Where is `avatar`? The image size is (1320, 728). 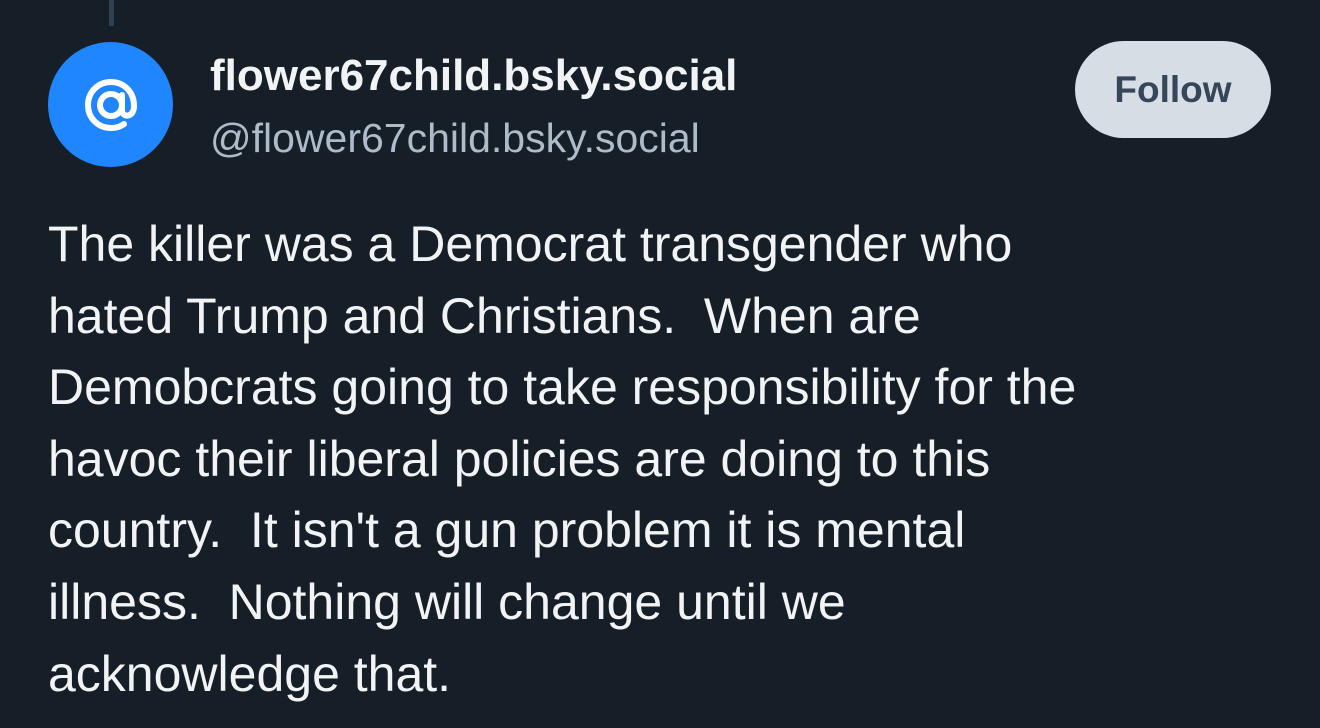
avatar is located at coordinates (110, 104).